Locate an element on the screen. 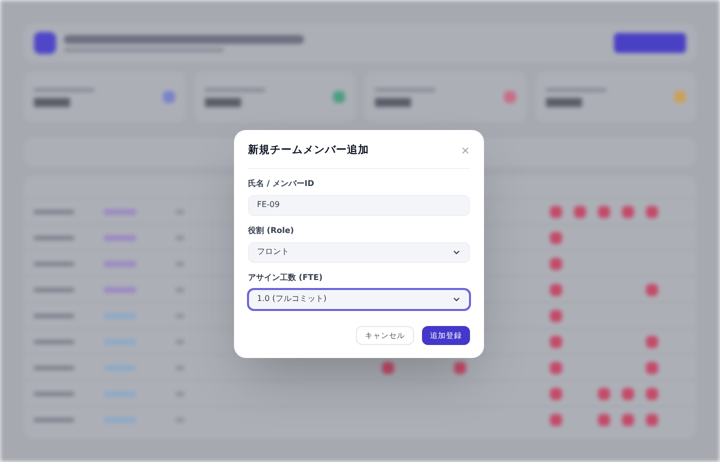 This screenshot has height=462, width=720. input-field: FE-09 is located at coordinates (359, 205).